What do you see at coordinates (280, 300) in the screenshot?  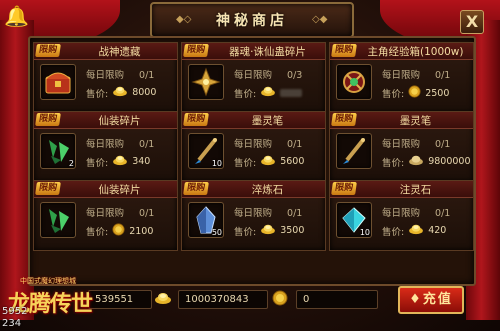 I see `coin-icon` at bounding box center [280, 300].